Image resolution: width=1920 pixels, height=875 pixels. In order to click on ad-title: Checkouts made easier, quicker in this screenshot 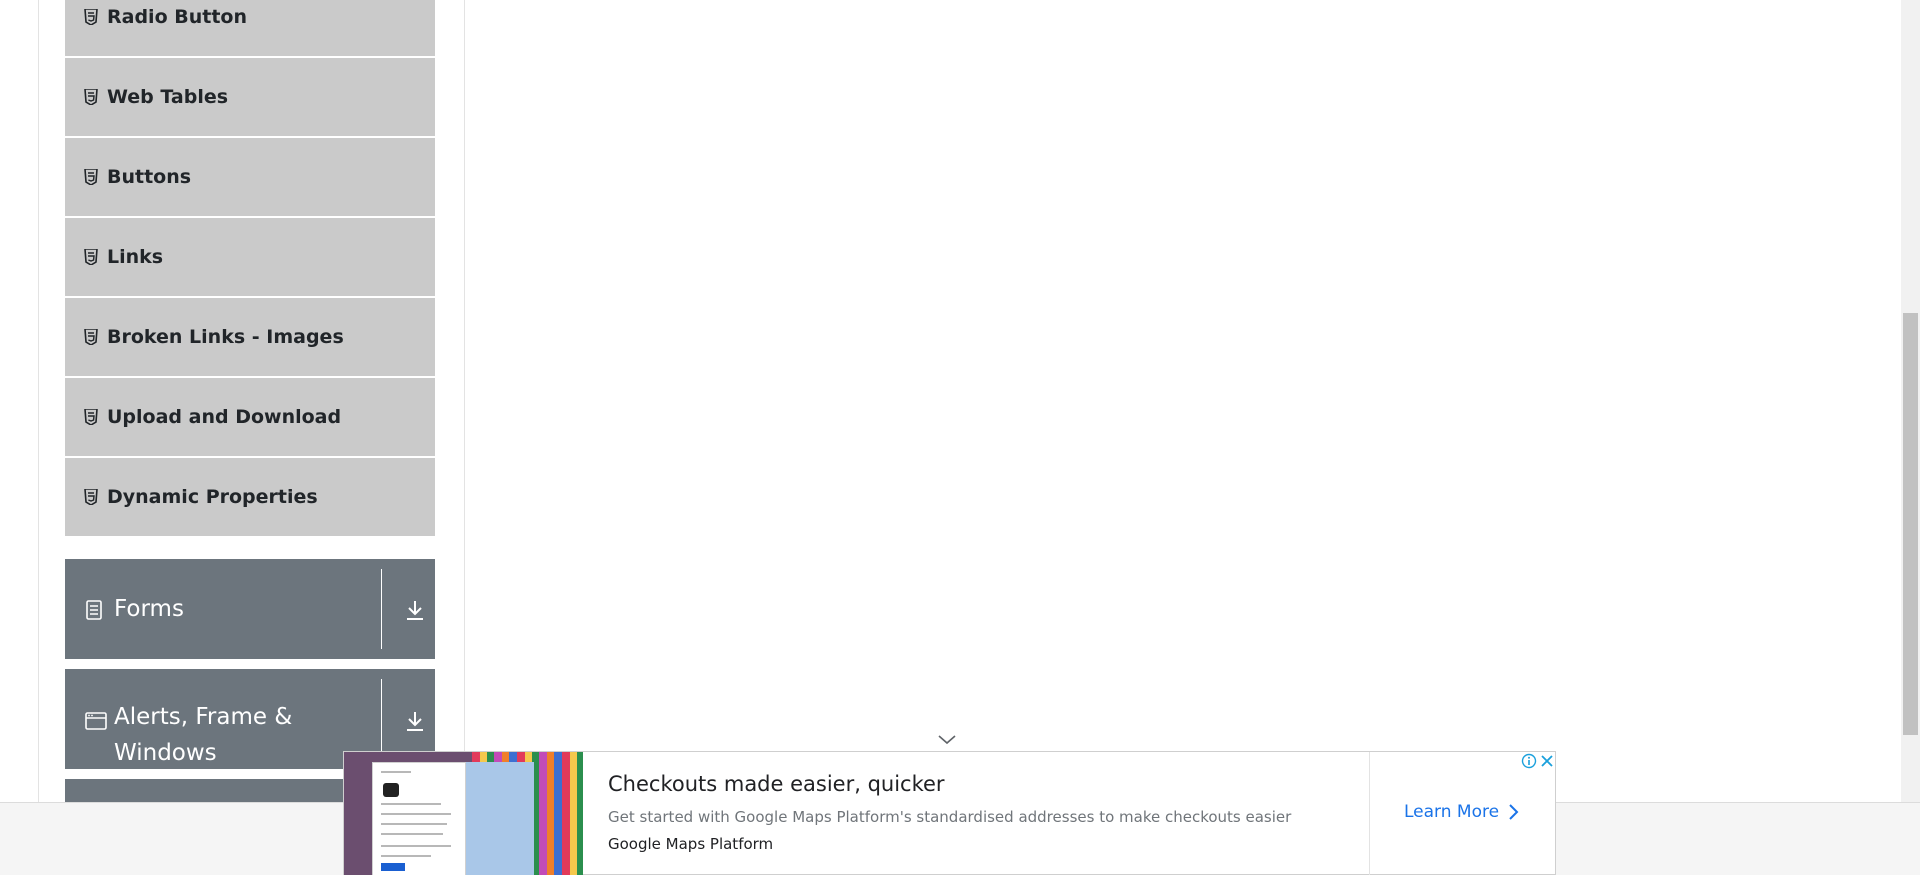, I will do `click(776, 784)`.